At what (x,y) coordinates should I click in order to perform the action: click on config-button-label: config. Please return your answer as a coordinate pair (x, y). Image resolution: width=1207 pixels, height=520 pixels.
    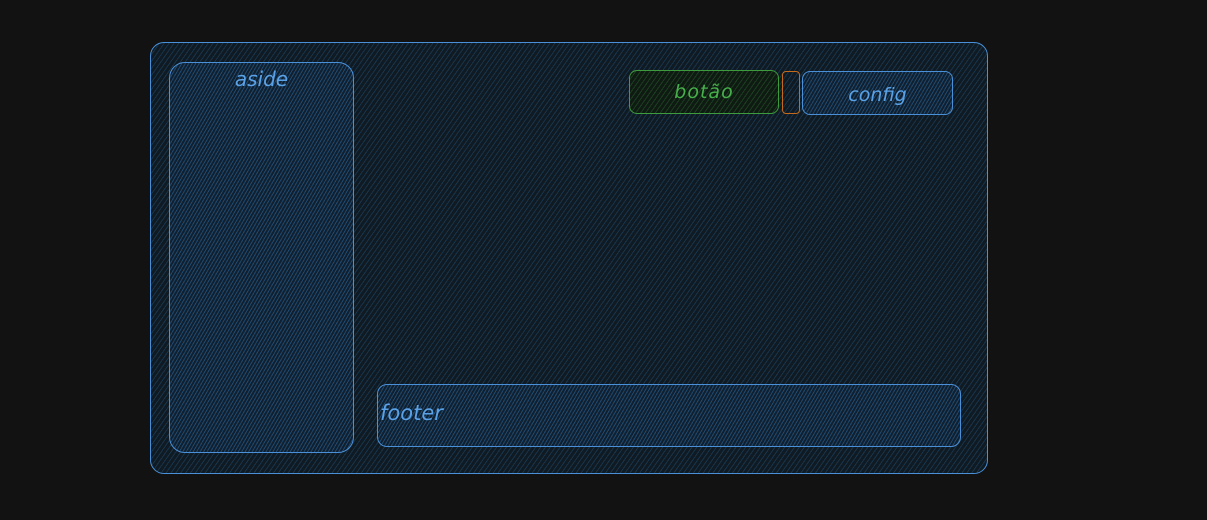
    Looking at the image, I should click on (877, 95).